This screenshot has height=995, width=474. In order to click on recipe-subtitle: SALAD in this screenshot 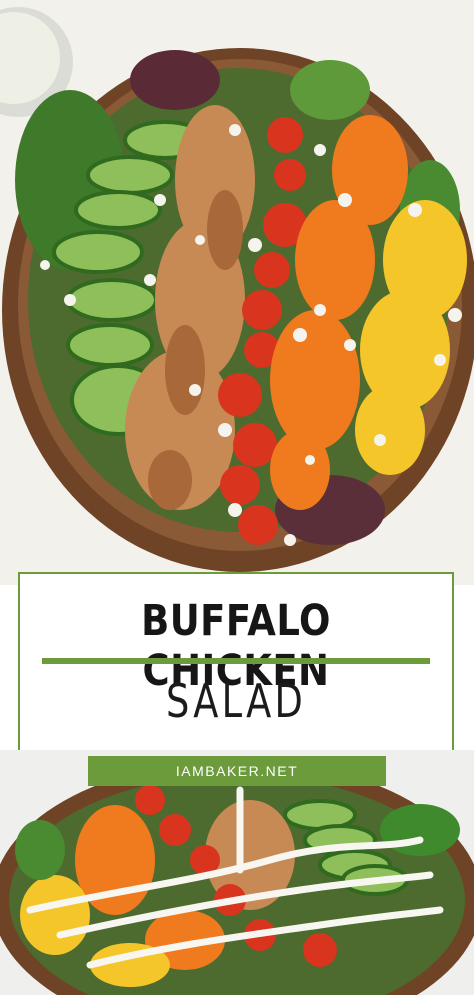, I will do `click(236, 701)`.